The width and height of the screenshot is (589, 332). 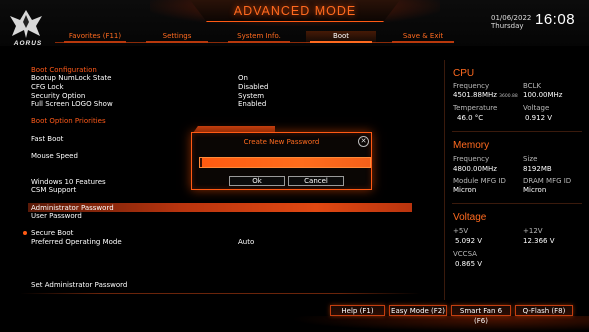 What do you see at coordinates (56, 216) in the screenshot?
I see `user-password-item: User Password` at bounding box center [56, 216].